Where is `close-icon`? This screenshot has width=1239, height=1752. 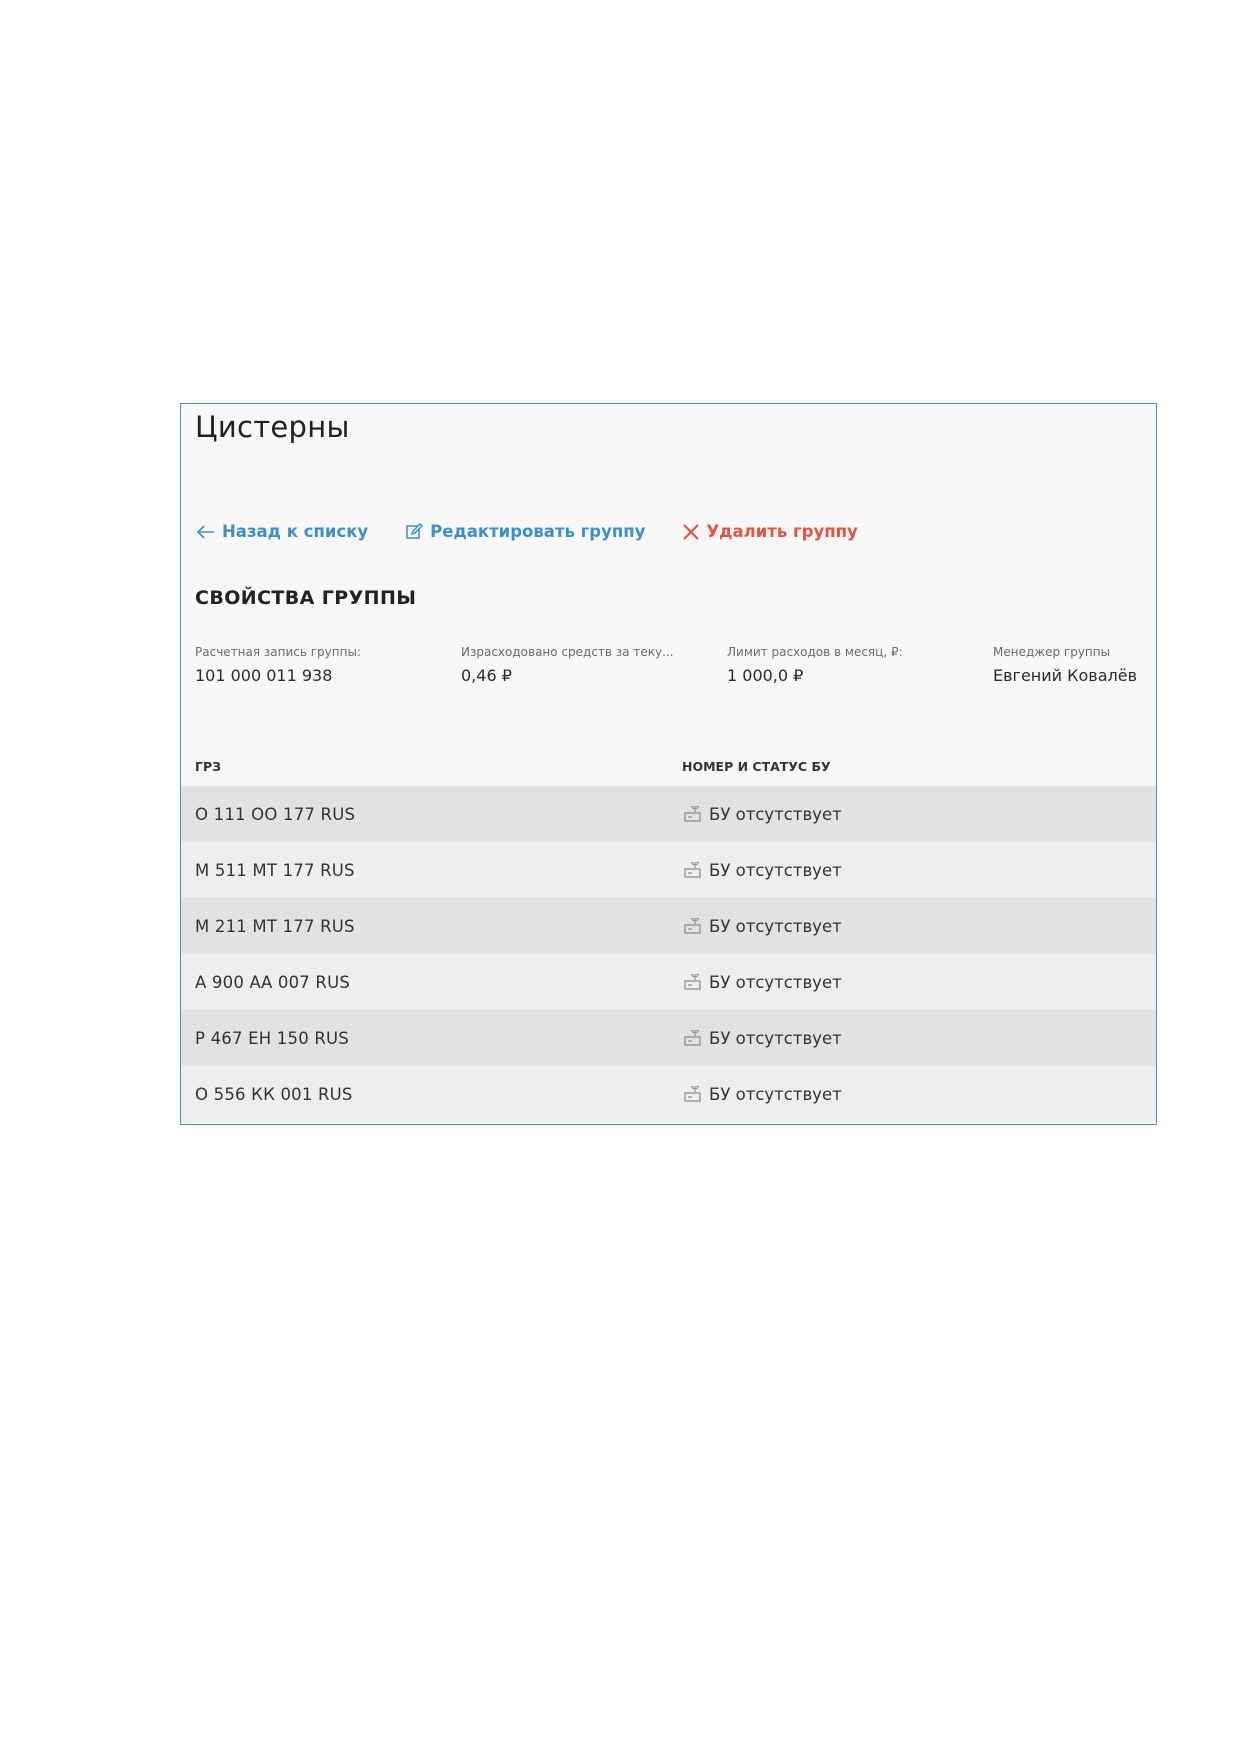 close-icon is located at coordinates (691, 531).